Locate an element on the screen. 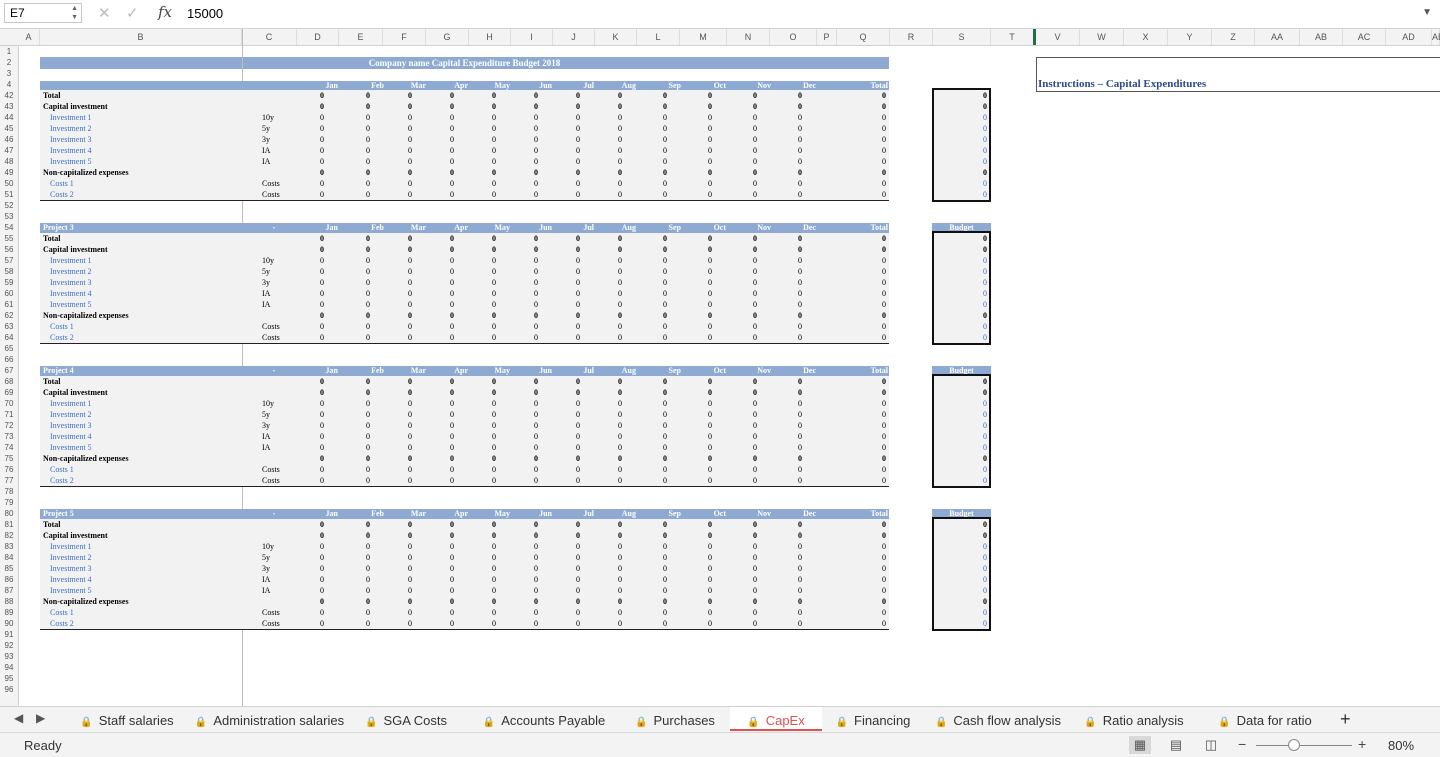 The image size is (1440, 757). row-header: 81 is located at coordinates (9, 524).